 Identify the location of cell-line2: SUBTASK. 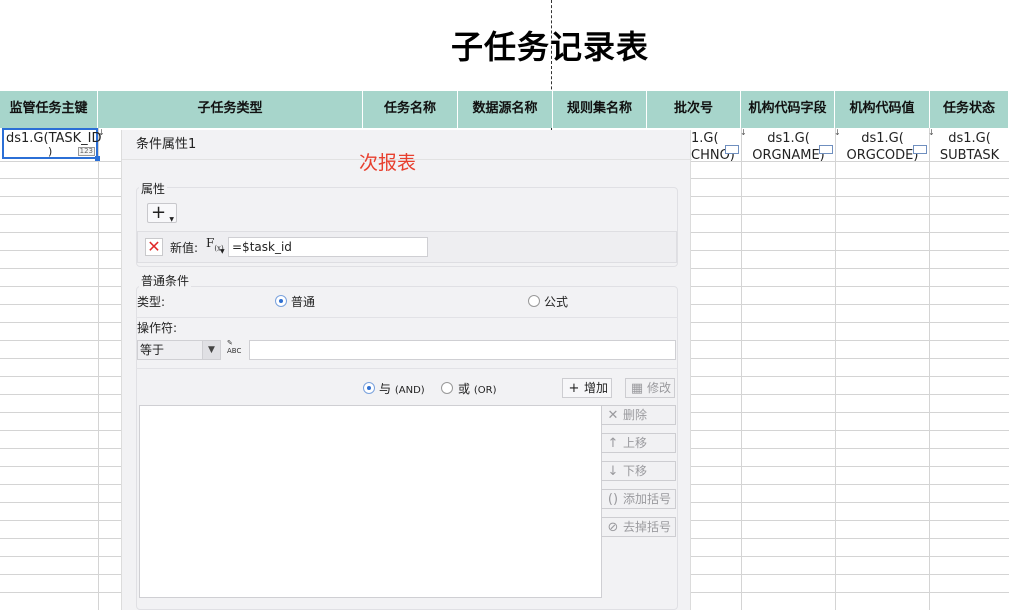
(969, 154).